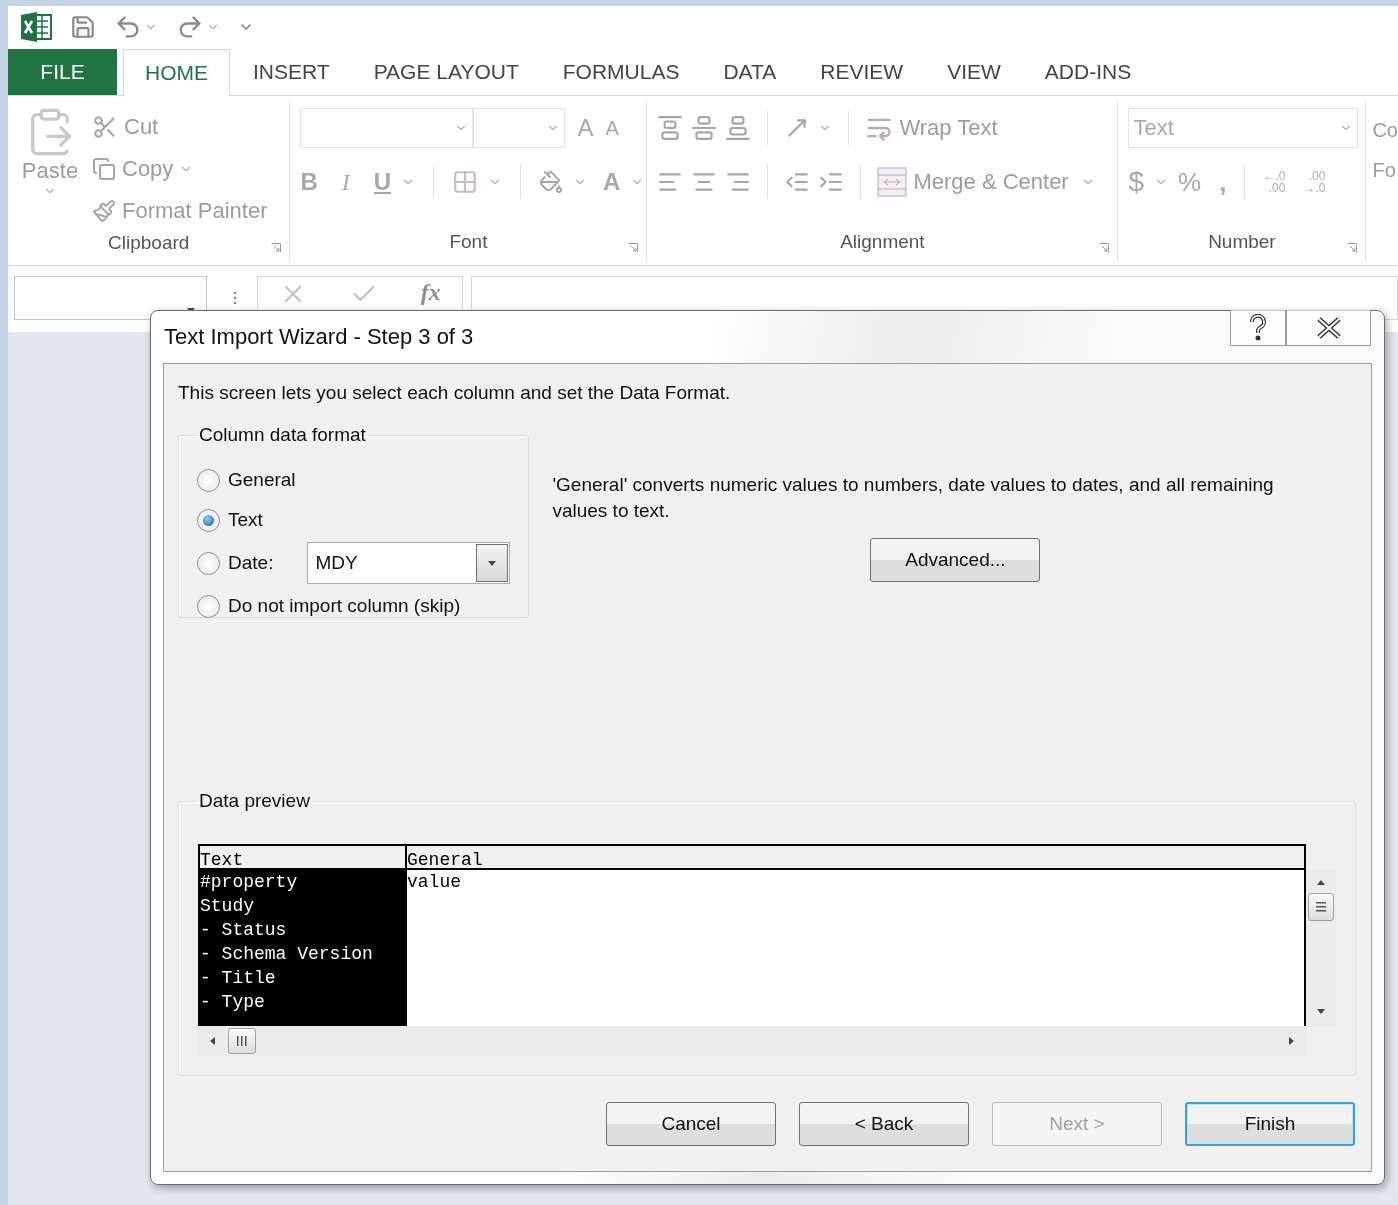  I want to click on column-header: General, so click(855, 858).